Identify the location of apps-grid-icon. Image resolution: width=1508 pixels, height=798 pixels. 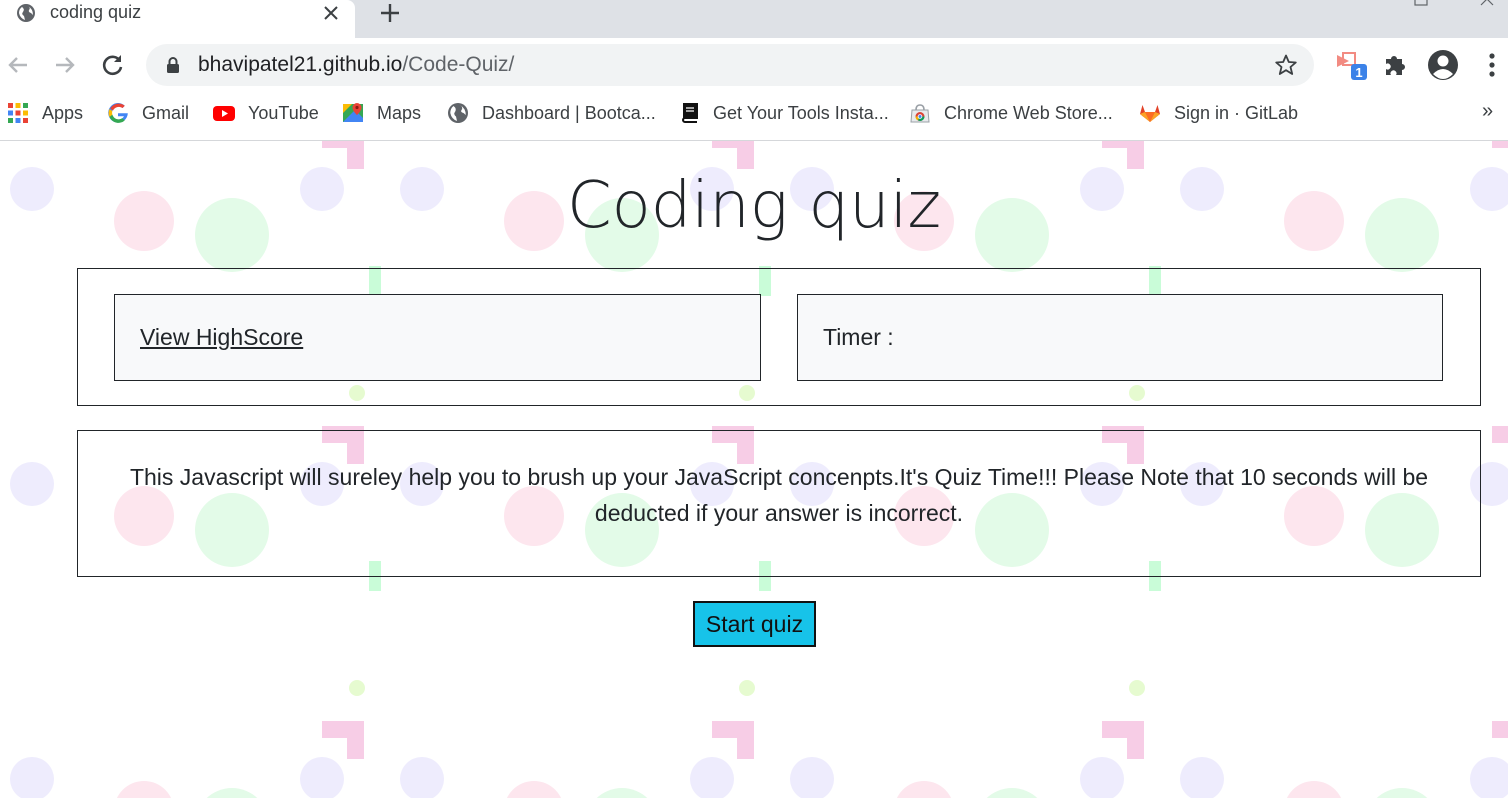
(18, 113).